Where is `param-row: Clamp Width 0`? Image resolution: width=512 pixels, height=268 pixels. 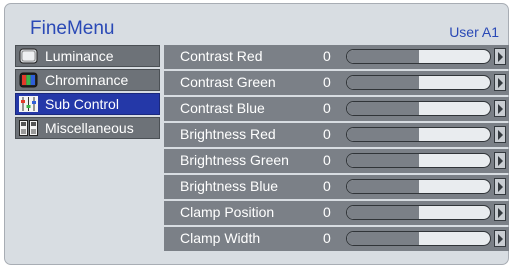 param-row: Clamp Width 0 is located at coordinates (336, 239).